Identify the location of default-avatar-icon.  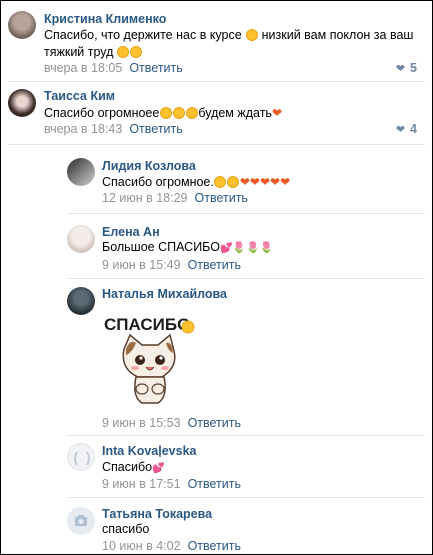
(82, 458).